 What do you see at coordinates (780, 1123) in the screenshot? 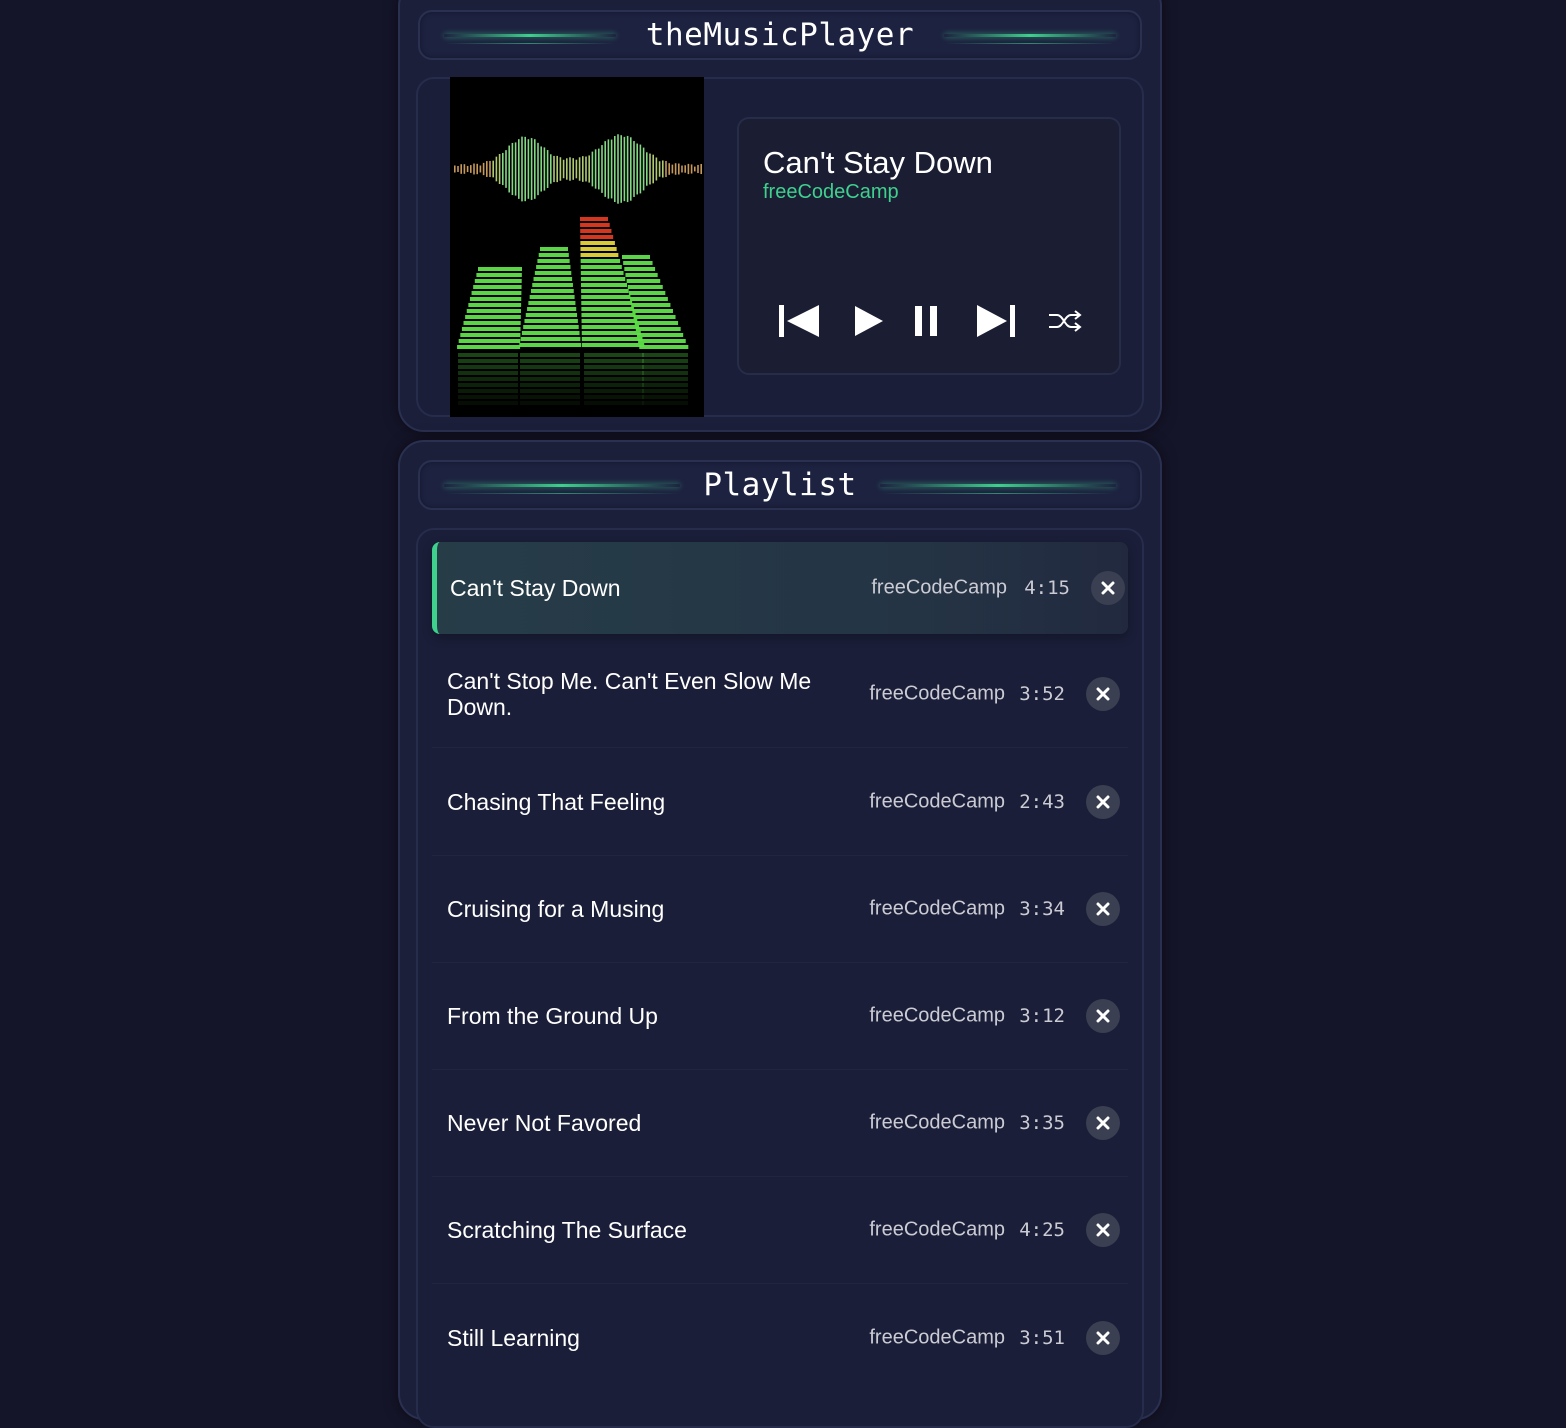
I see `playlist-item: Never Not Favored freeCodeCamp 3:35` at bounding box center [780, 1123].